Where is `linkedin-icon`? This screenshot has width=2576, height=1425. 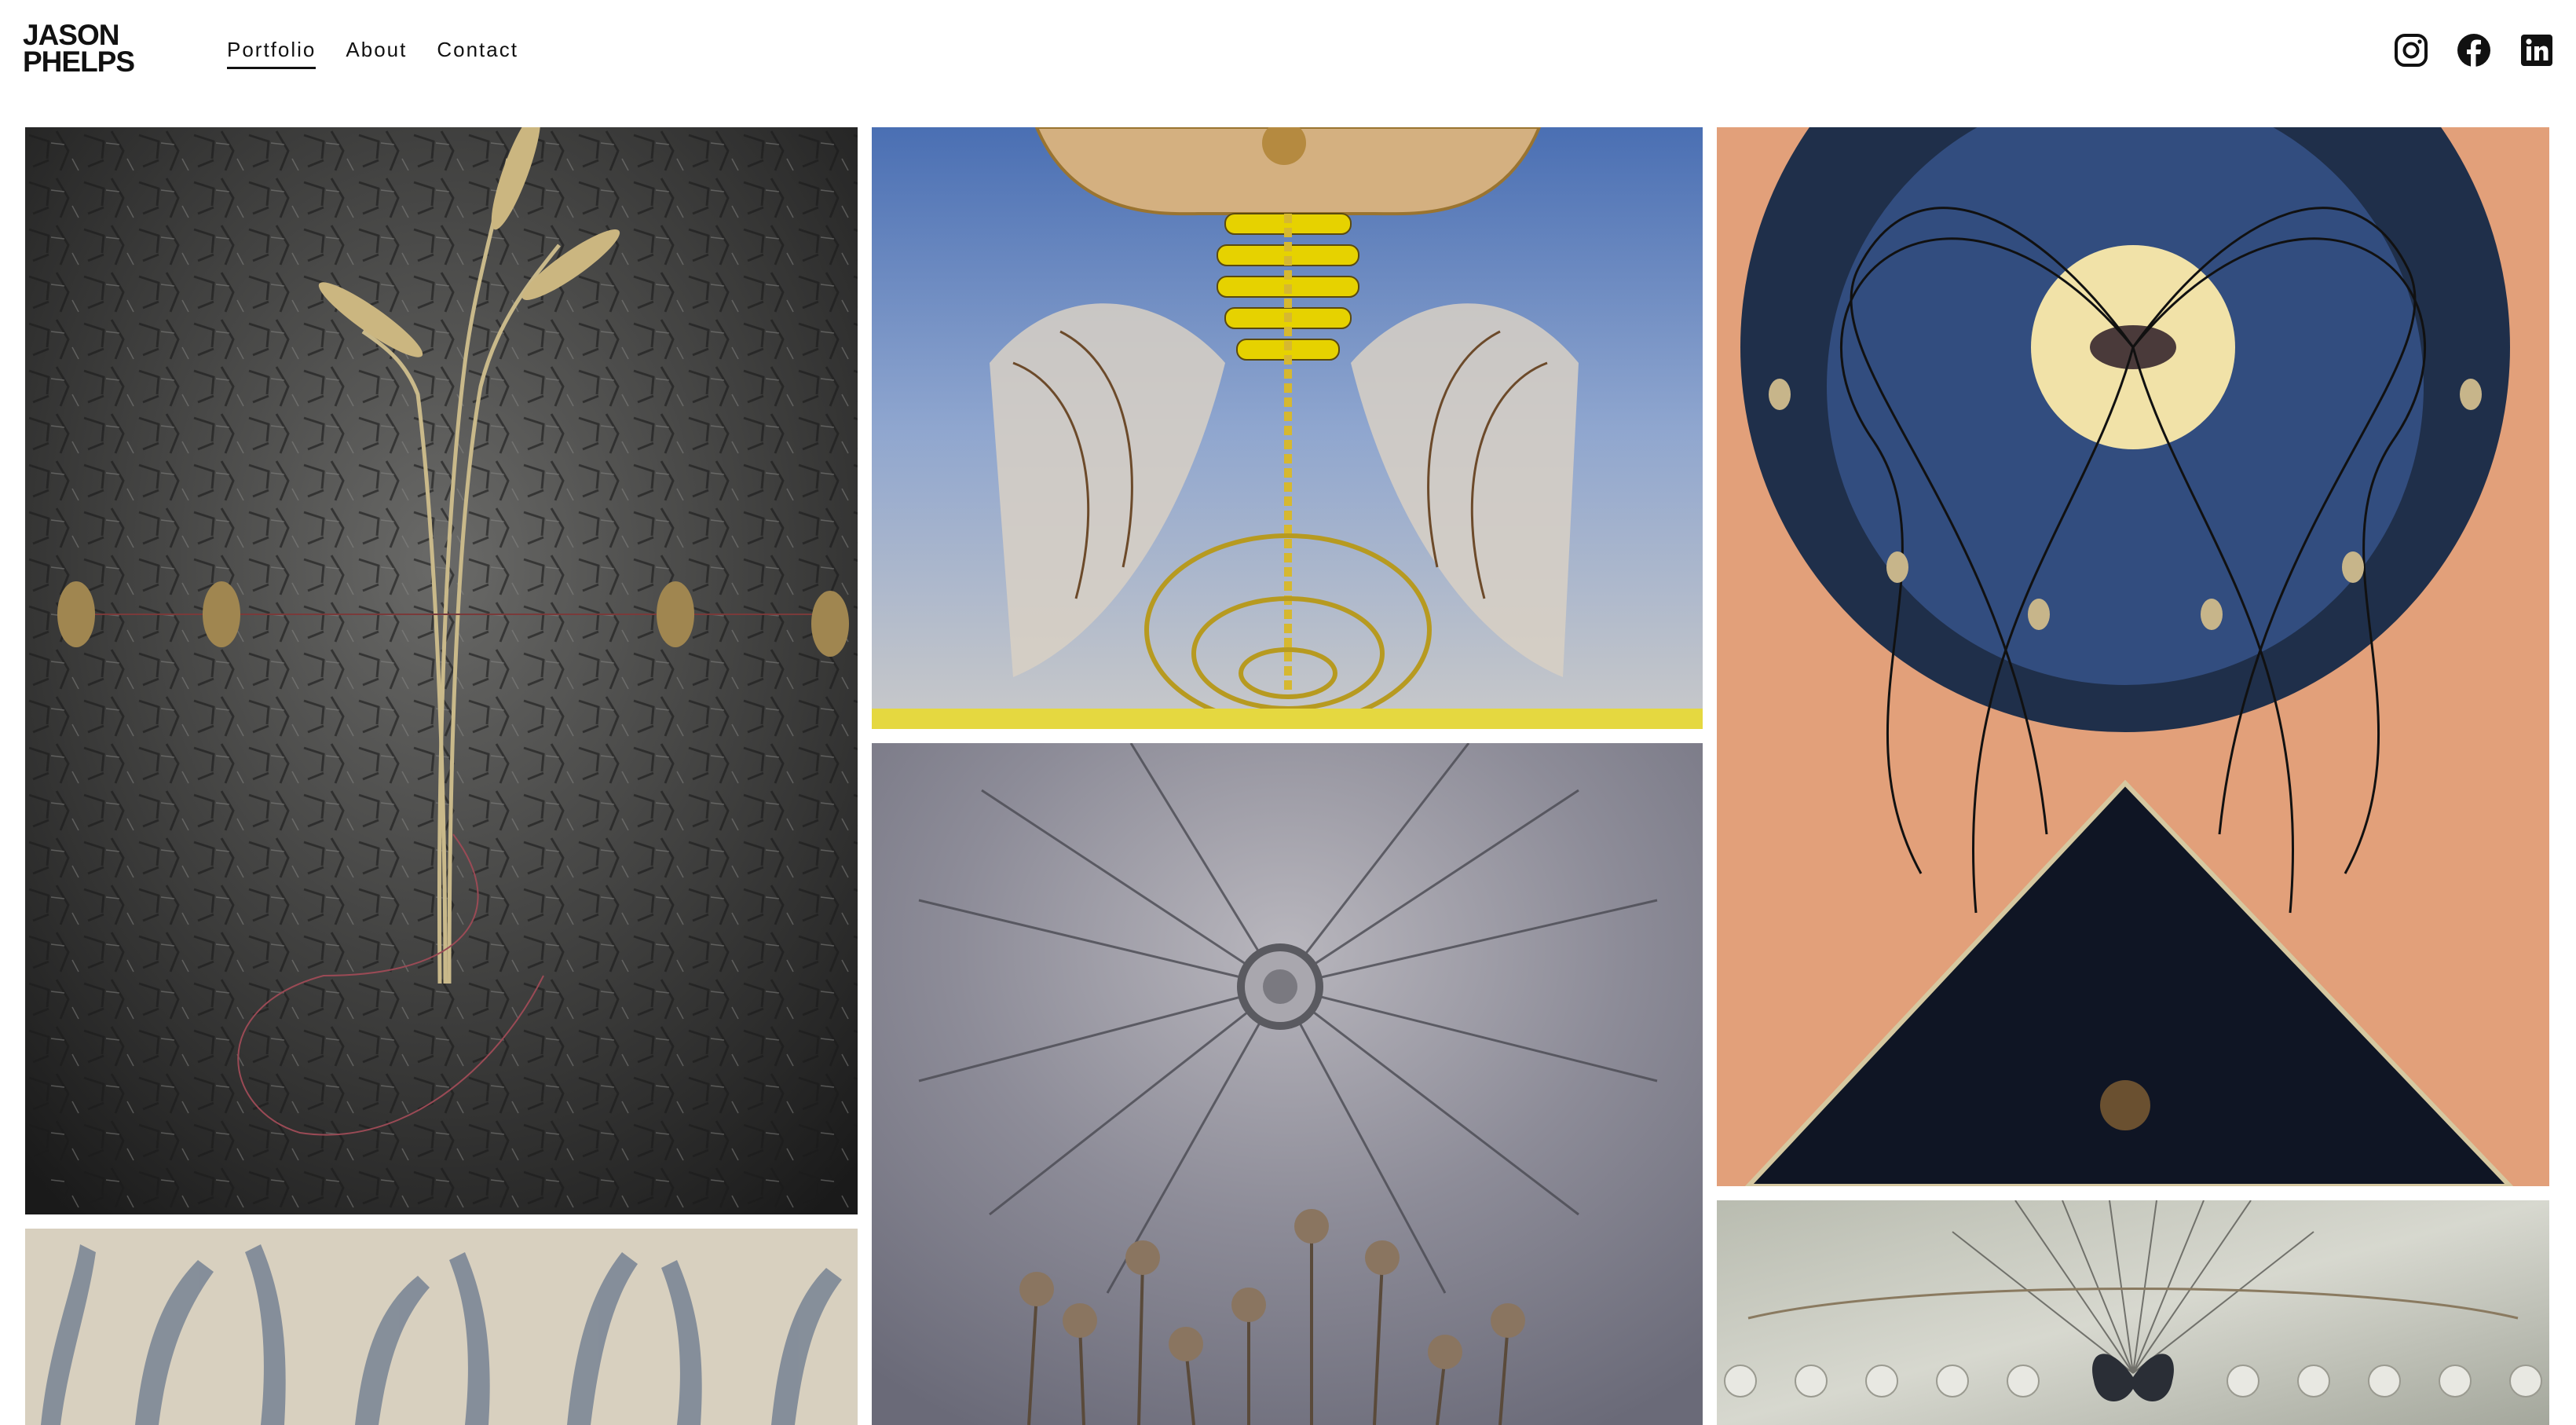
linkedin-icon is located at coordinates (2537, 50).